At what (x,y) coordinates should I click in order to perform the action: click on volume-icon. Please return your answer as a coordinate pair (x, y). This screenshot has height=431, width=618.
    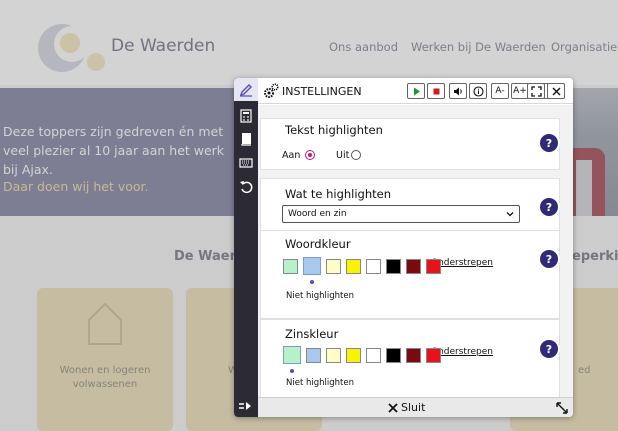
    Looking at the image, I should click on (457, 91).